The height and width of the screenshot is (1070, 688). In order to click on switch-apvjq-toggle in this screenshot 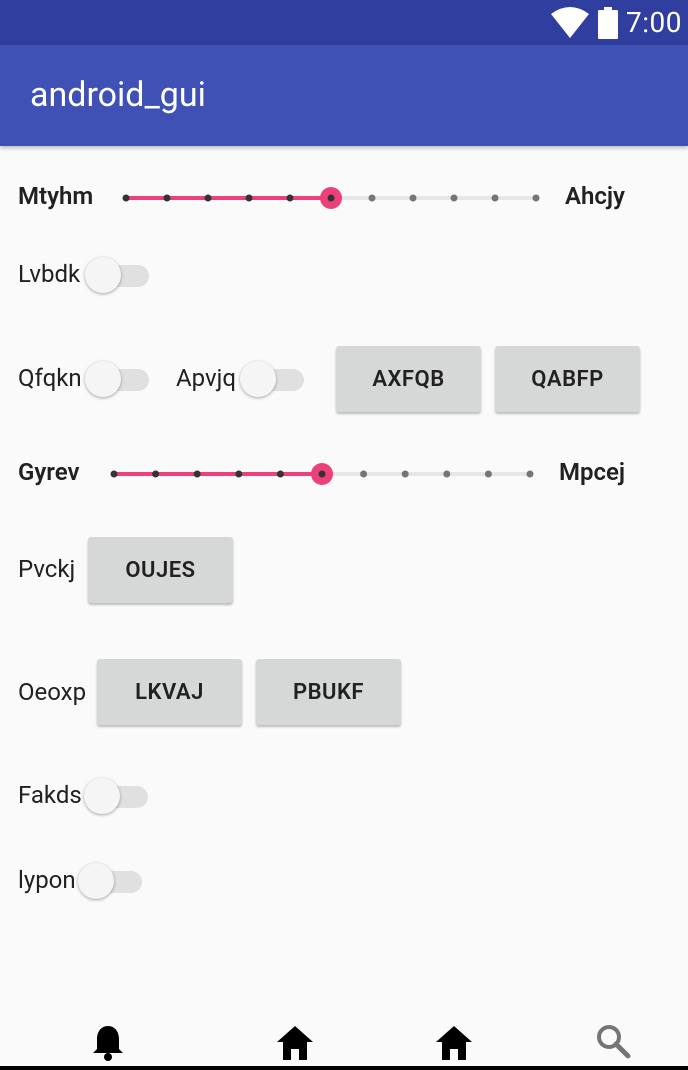, I will do `click(272, 378)`.